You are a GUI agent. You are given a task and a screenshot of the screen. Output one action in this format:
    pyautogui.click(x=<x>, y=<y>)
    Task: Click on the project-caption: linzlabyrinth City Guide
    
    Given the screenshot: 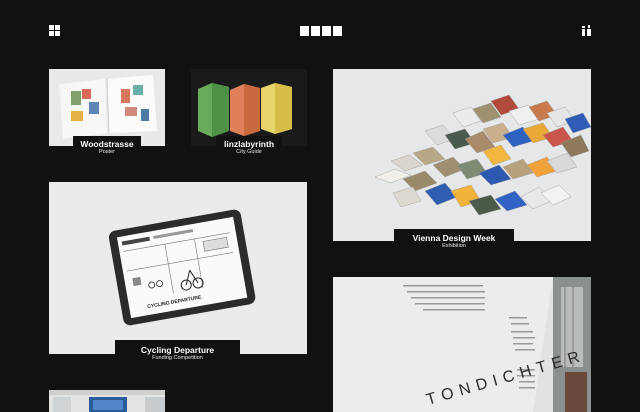 What is the action you would take?
    pyautogui.click(x=249, y=147)
    